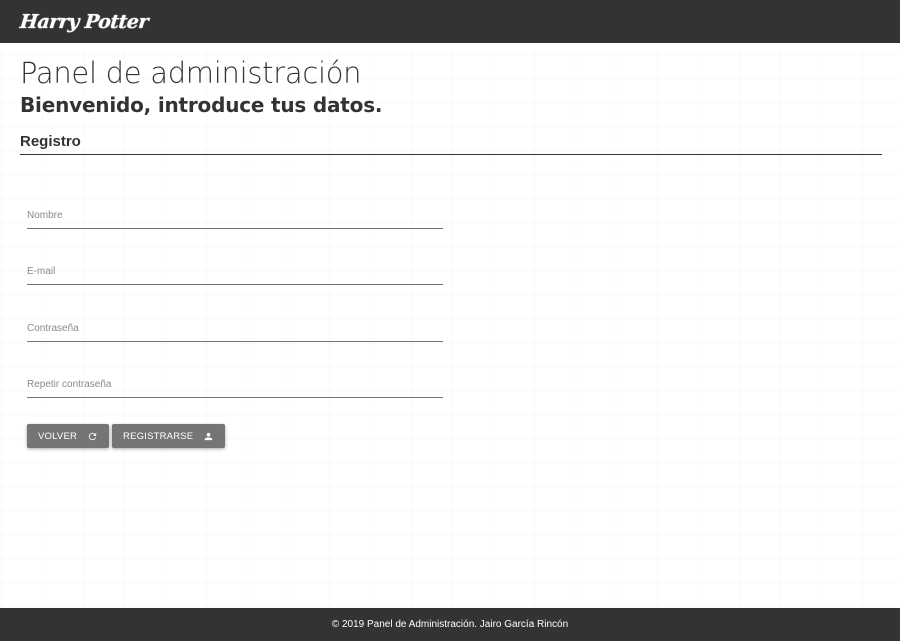 This screenshot has width=900, height=641. Describe the element at coordinates (84, 22) in the screenshot. I see `harry-potter-logo: Harry Potter` at that location.